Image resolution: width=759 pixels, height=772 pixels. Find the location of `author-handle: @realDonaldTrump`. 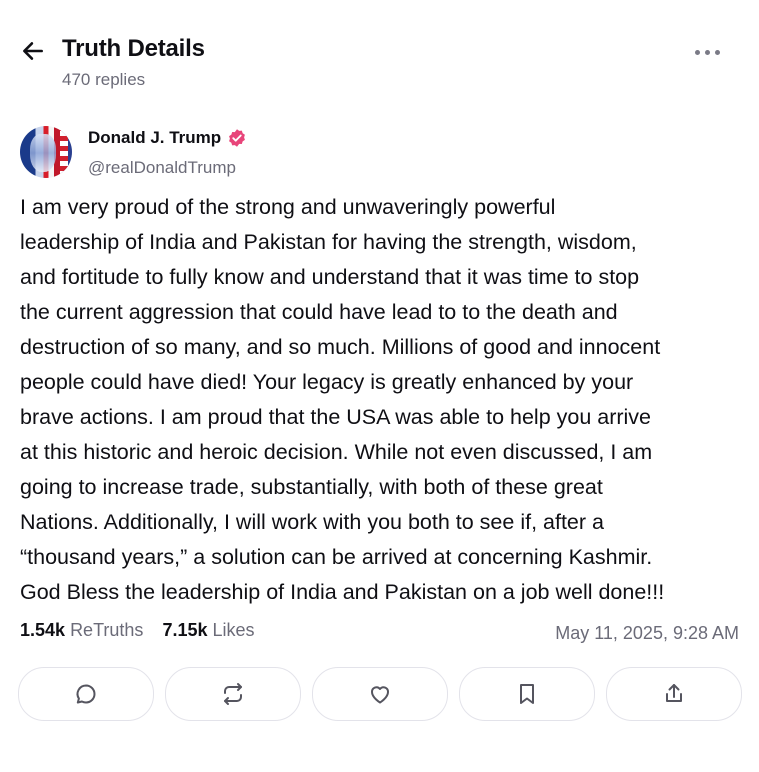

author-handle: @realDonaldTrump is located at coordinates (162, 168).